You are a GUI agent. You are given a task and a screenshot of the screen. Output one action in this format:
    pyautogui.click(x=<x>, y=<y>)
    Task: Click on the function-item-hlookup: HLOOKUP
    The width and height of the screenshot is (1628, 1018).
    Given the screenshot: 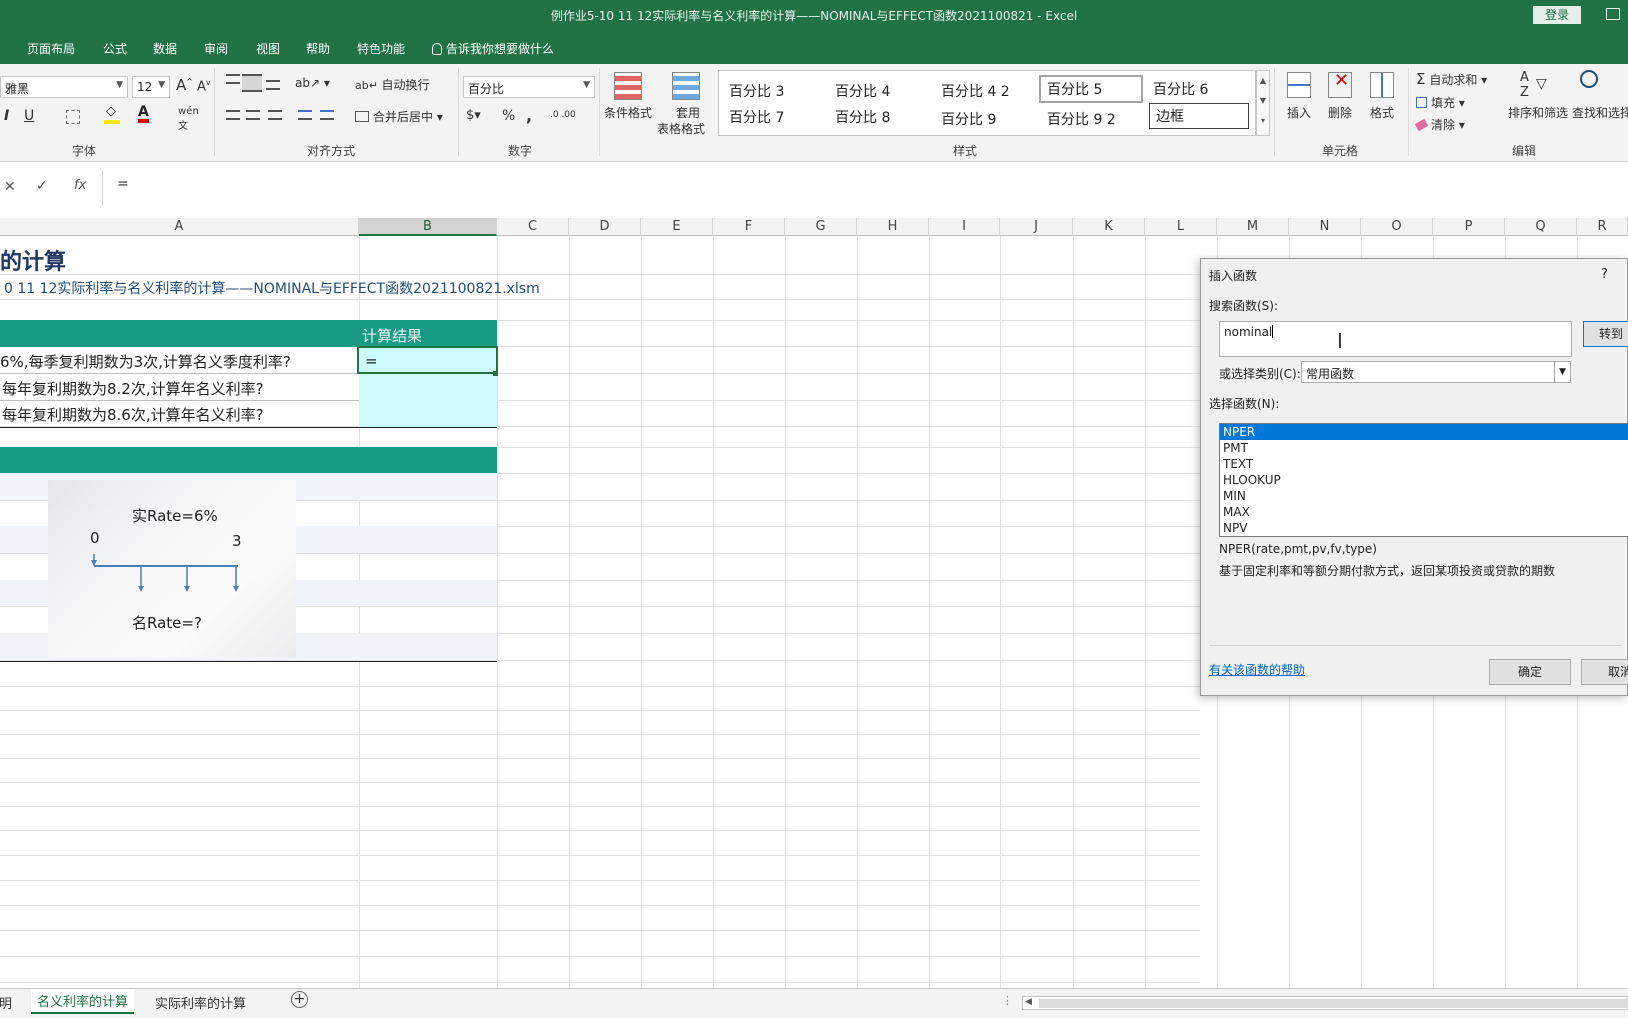 What is the action you would take?
    pyautogui.click(x=1424, y=480)
    